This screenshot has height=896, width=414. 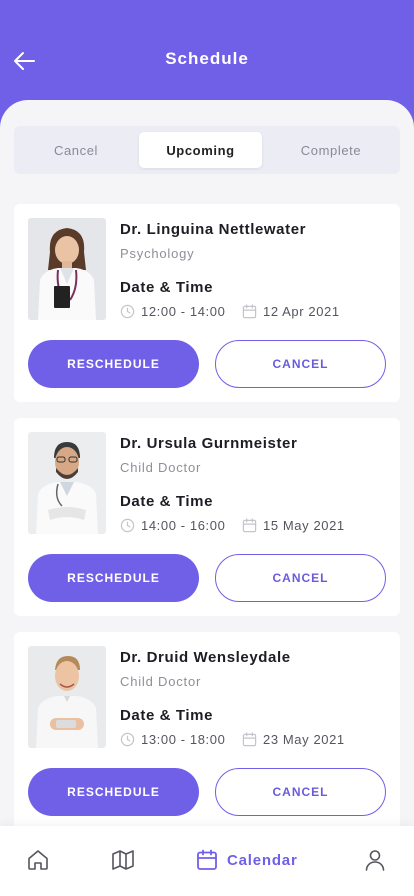 I want to click on tab-complete: Complete, so click(x=331, y=150).